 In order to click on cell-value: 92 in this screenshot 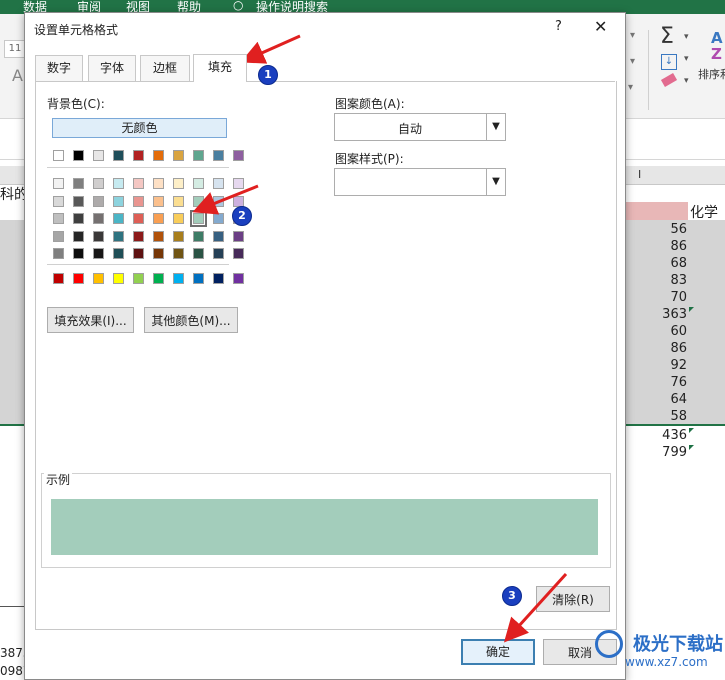, I will do `click(678, 365)`.